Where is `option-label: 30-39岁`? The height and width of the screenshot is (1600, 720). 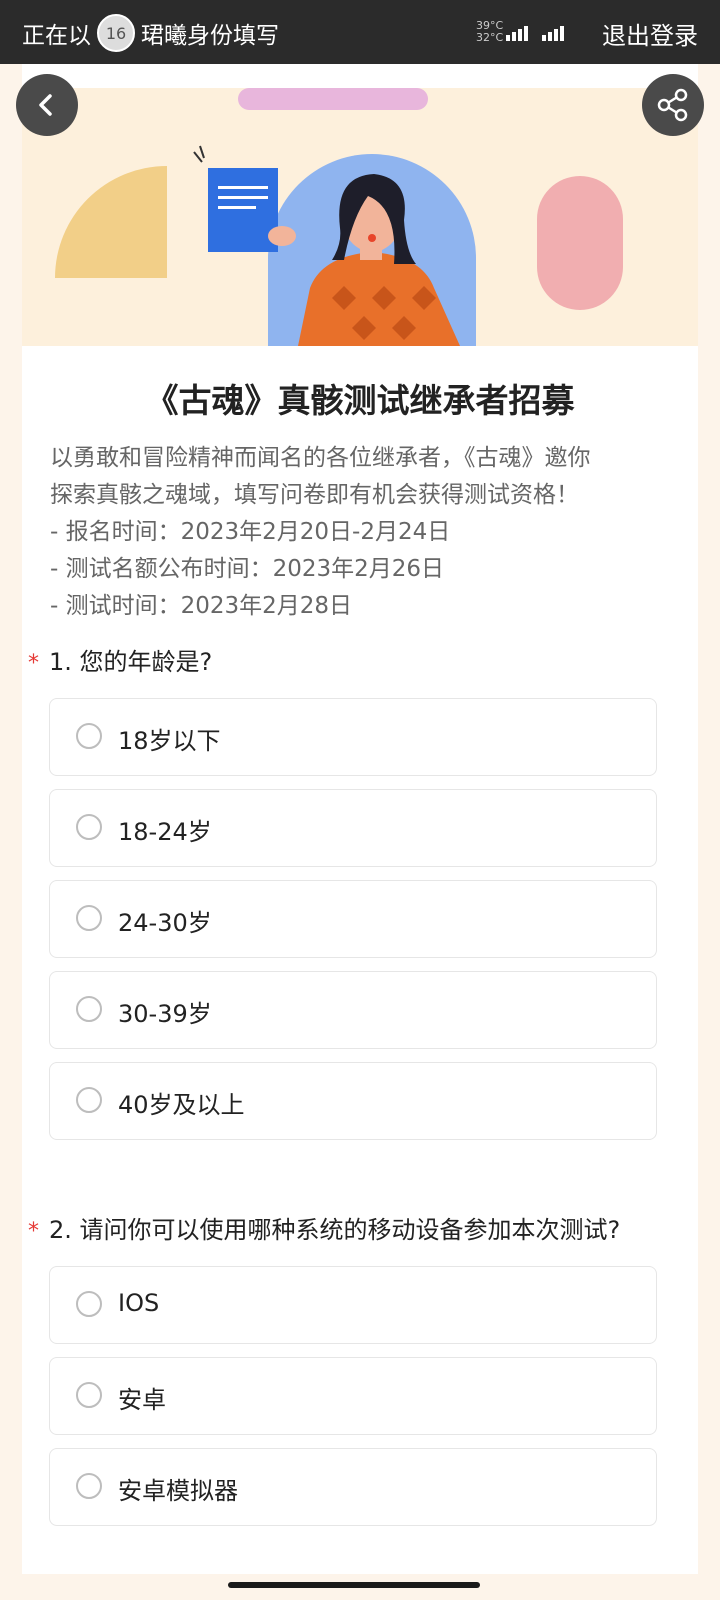
option-label: 30-39岁 is located at coordinates (165, 1014).